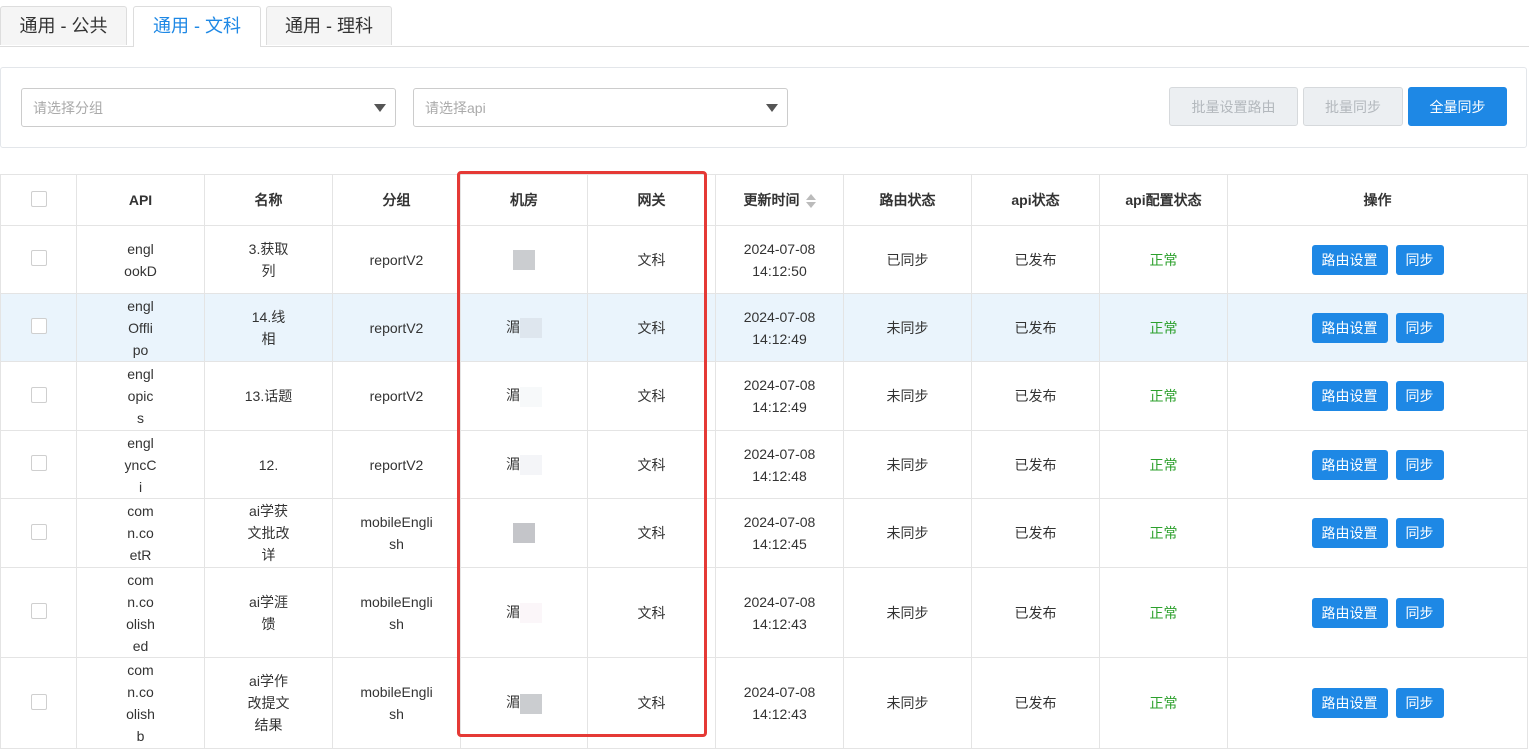 The image size is (1529, 749). I want to click on updated-time: 14:12:48, so click(779, 475).